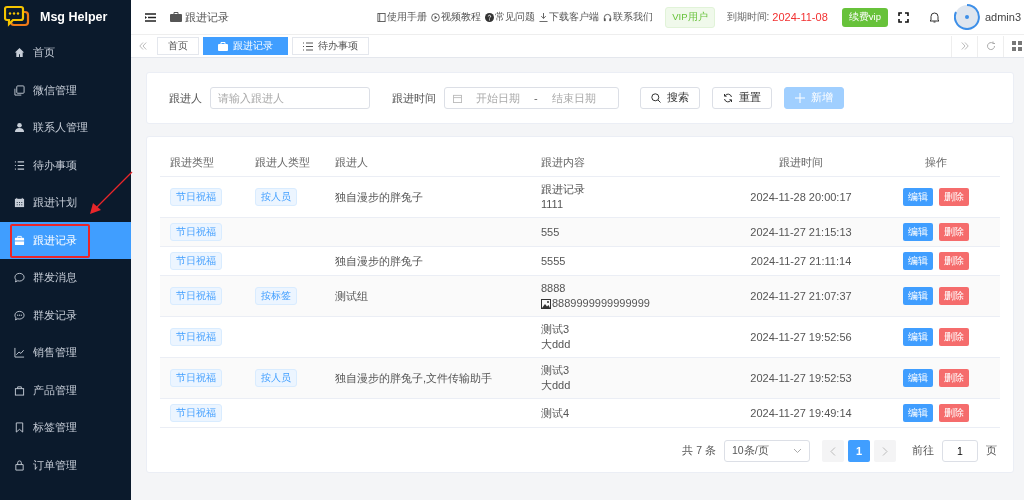 The image size is (1024, 500). What do you see at coordinates (65, 315) in the screenshot?
I see `sidebar-item: 群发记录` at bounding box center [65, 315].